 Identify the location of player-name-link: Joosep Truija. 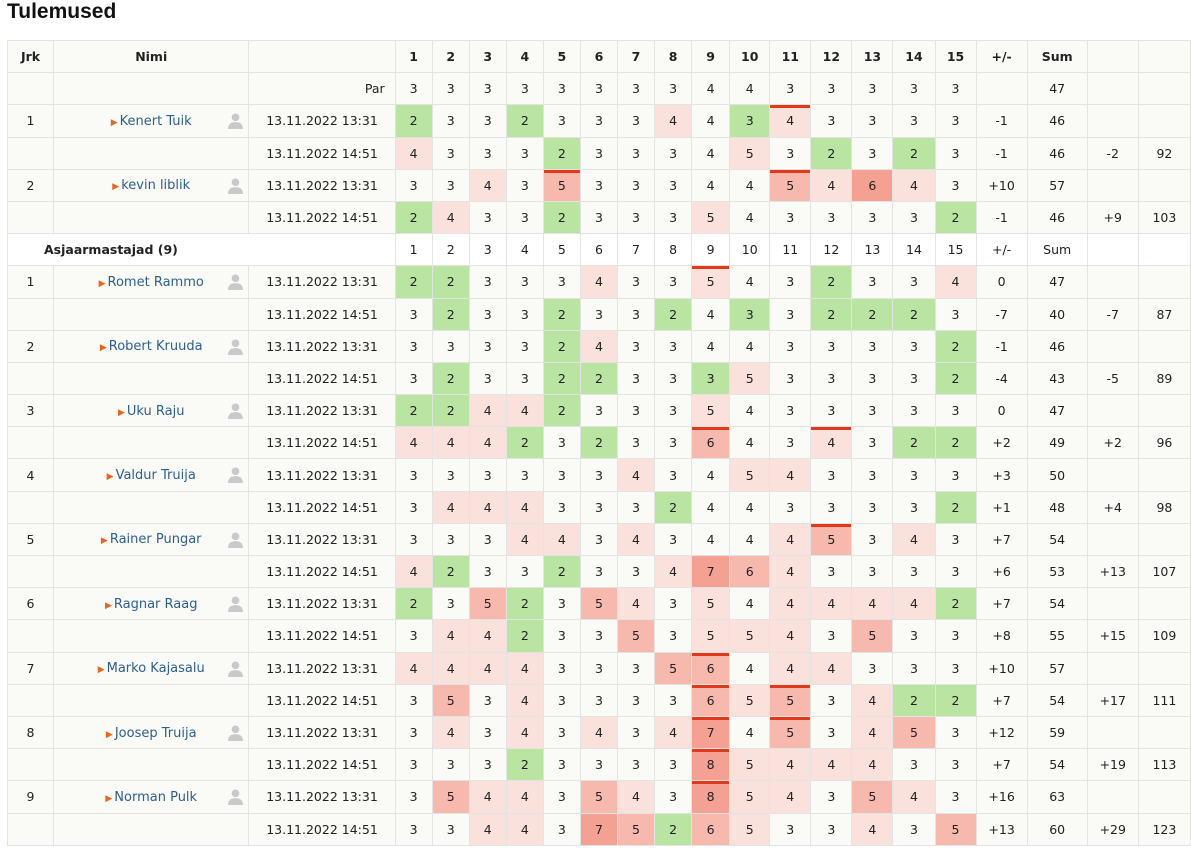
(156, 733).